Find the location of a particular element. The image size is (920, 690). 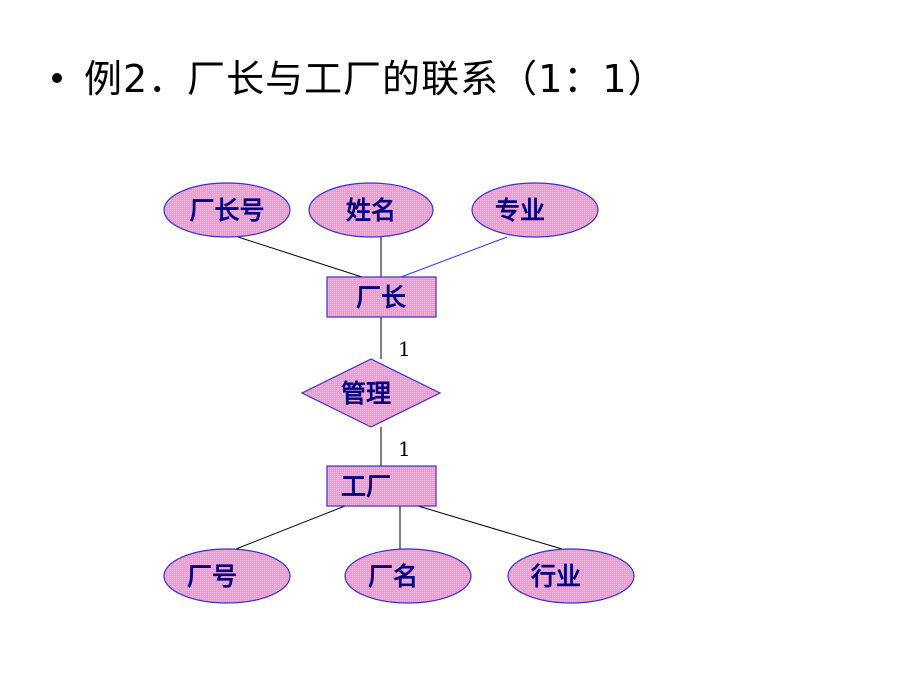

attribute-factory-industry: 行业 is located at coordinates (571, 576).